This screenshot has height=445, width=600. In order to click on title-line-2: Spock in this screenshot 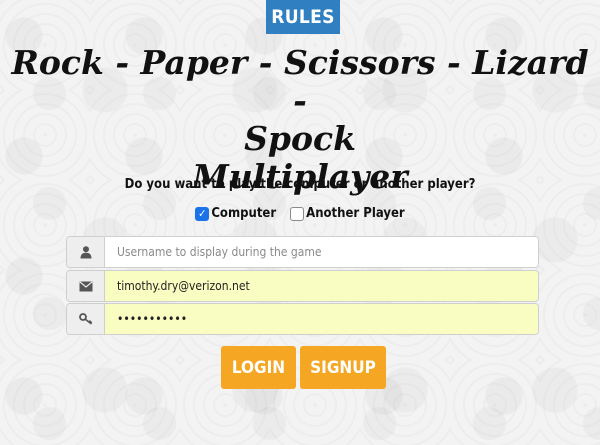, I will do `click(300, 138)`.